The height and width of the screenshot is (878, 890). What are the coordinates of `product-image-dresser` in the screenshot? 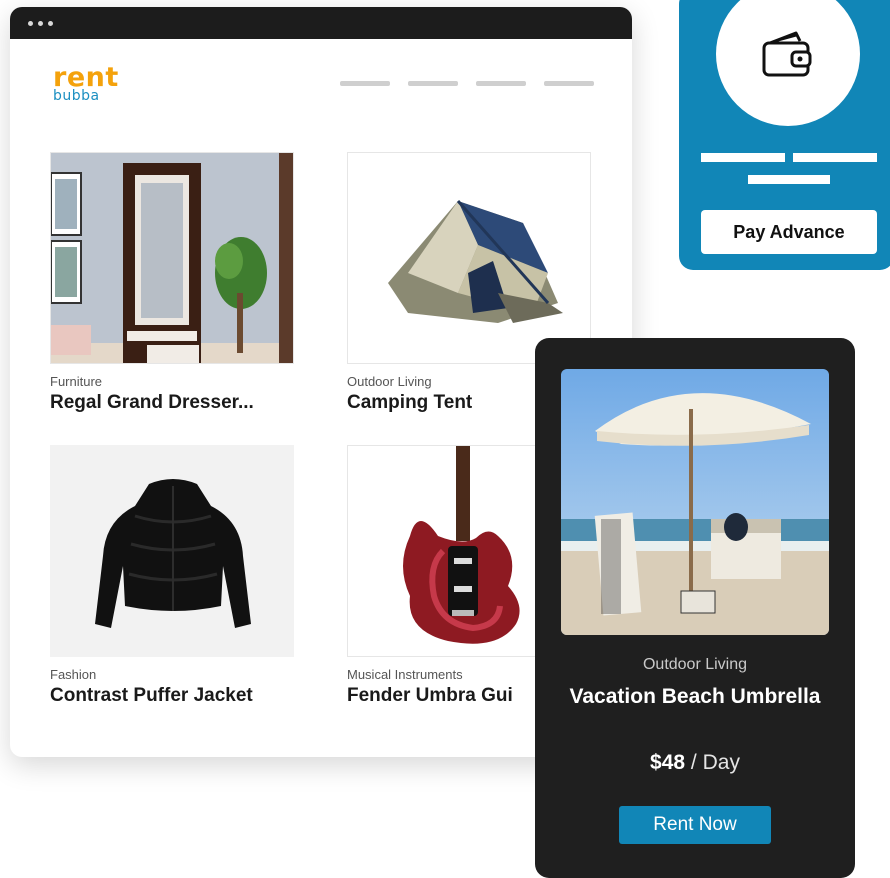 It's located at (172, 258).